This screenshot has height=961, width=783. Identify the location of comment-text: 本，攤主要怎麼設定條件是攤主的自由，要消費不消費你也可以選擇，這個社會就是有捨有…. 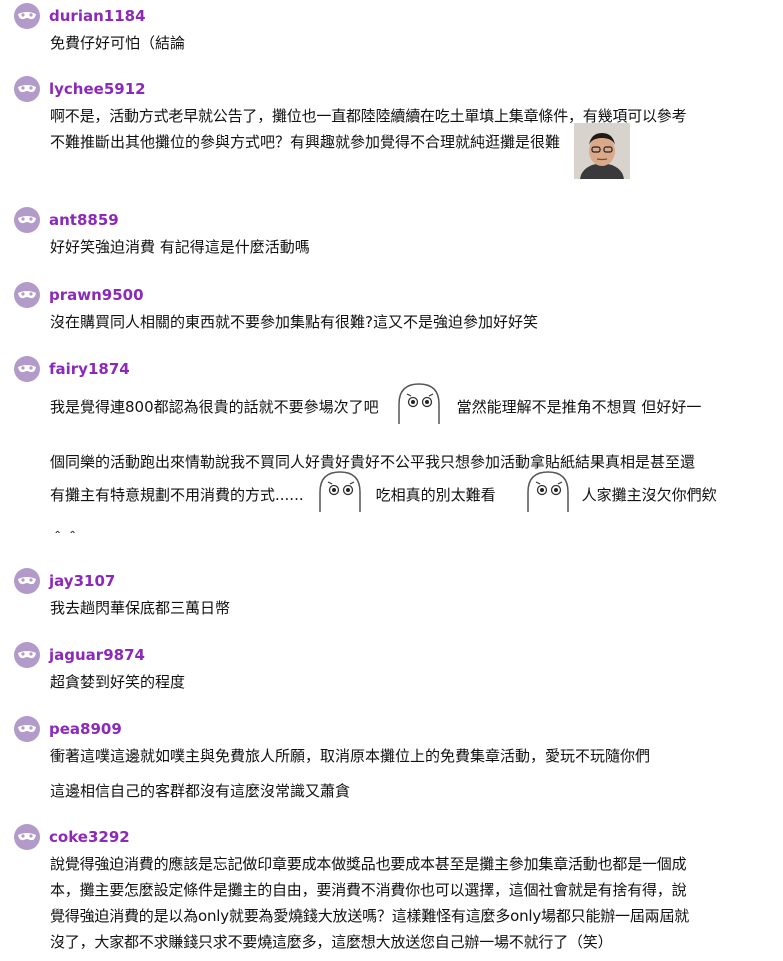
(368, 890).